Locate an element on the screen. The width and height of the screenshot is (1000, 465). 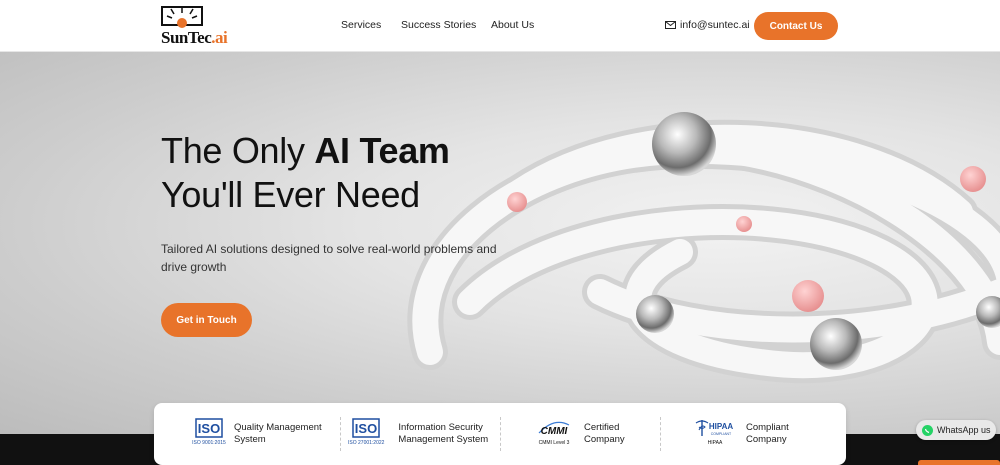
nav-about-us: About Us is located at coordinates (512, 25).